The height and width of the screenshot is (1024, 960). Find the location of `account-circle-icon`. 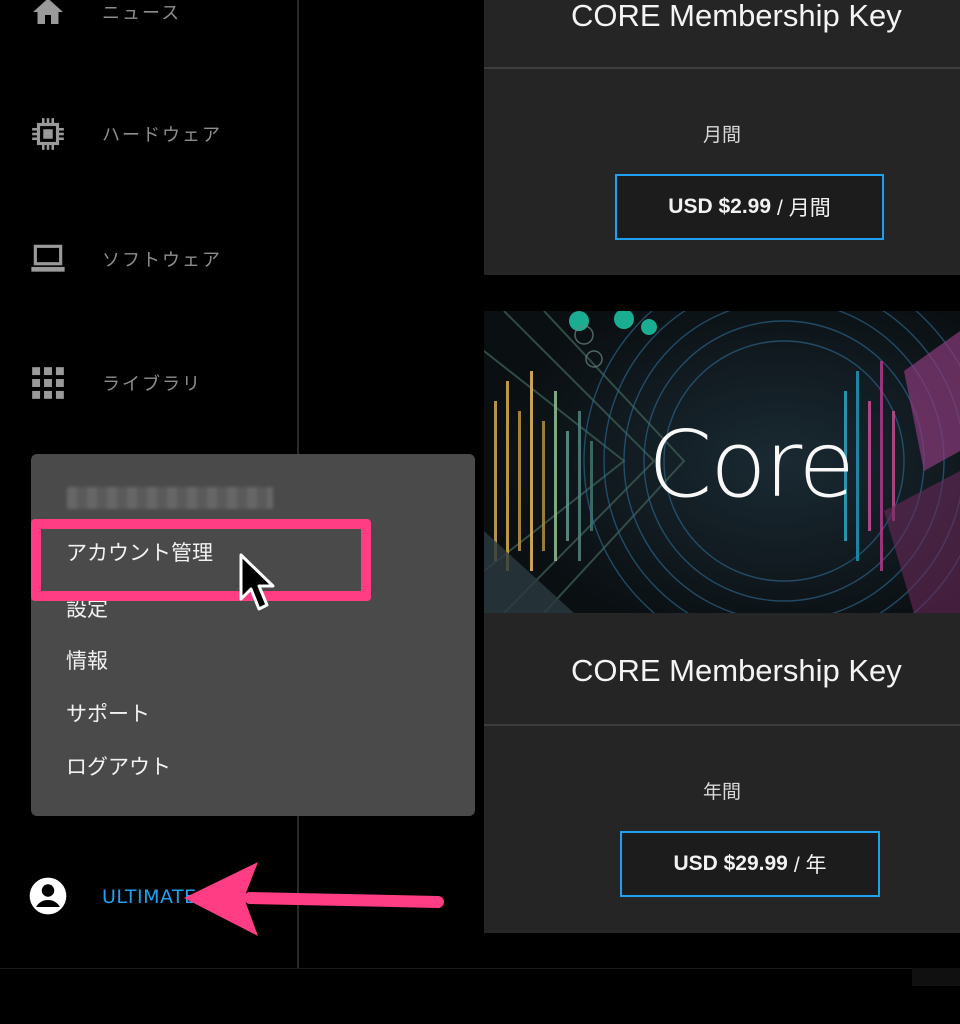

account-circle-icon is located at coordinates (48, 898).